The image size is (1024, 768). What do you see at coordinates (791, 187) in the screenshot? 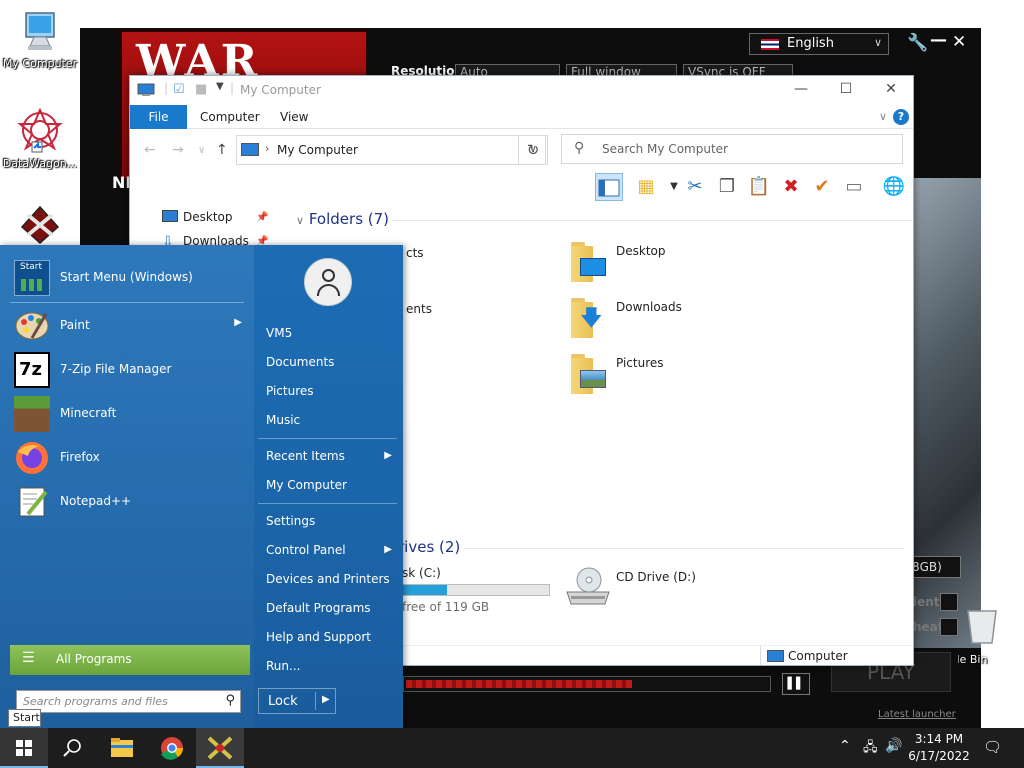
I see `delete-icon: ✖` at bounding box center [791, 187].